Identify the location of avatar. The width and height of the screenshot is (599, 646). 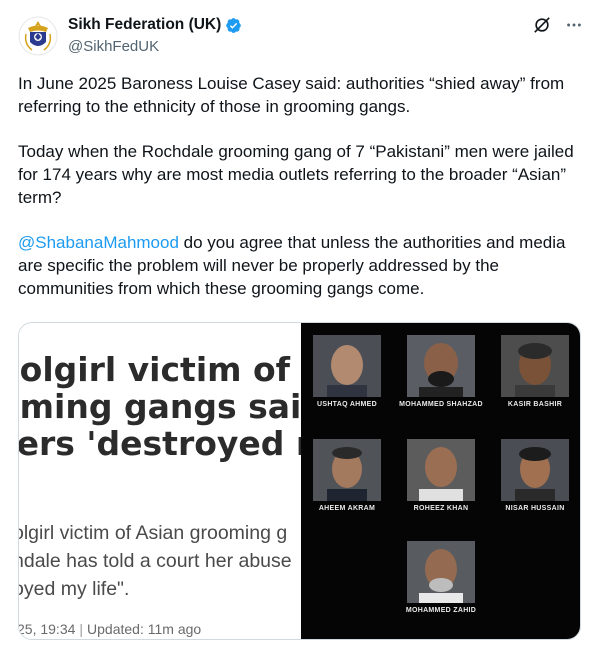
(38, 36).